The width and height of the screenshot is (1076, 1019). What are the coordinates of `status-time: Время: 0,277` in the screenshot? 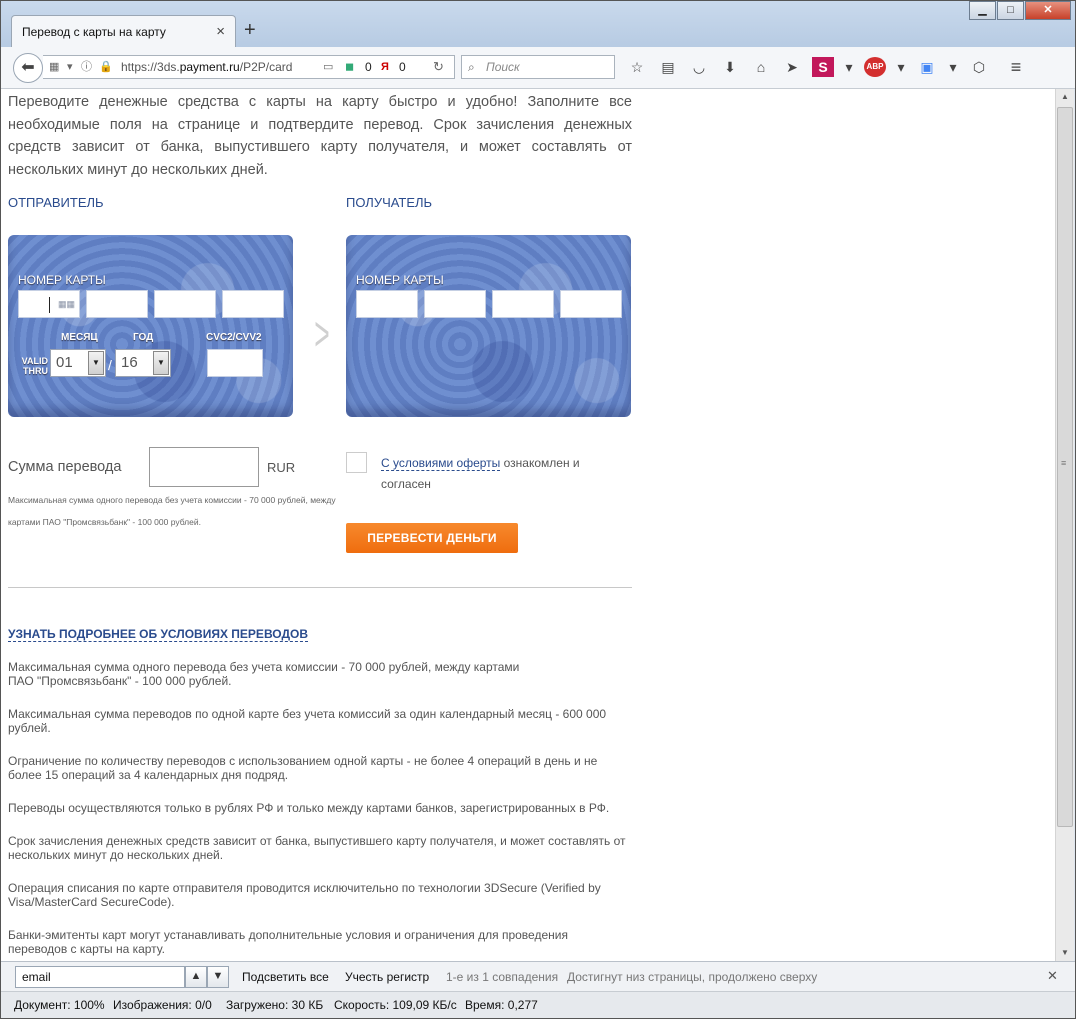 It's located at (501, 1005).